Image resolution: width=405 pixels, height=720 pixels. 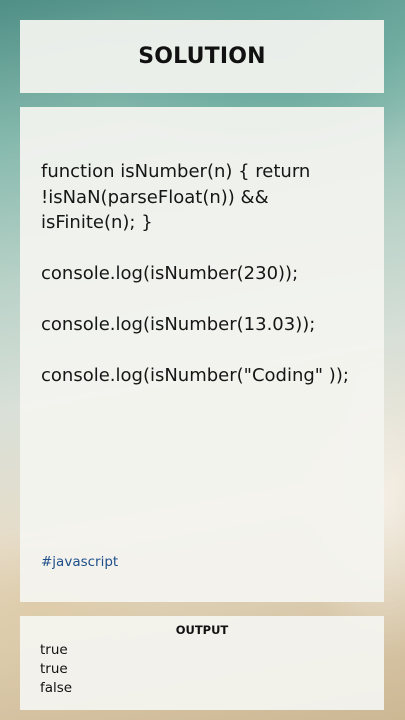 What do you see at coordinates (178, 324) in the screenshot?
I see `code-line-log-13-03: console.log(isNumber(13.03));` at bounding box center [178, 324].